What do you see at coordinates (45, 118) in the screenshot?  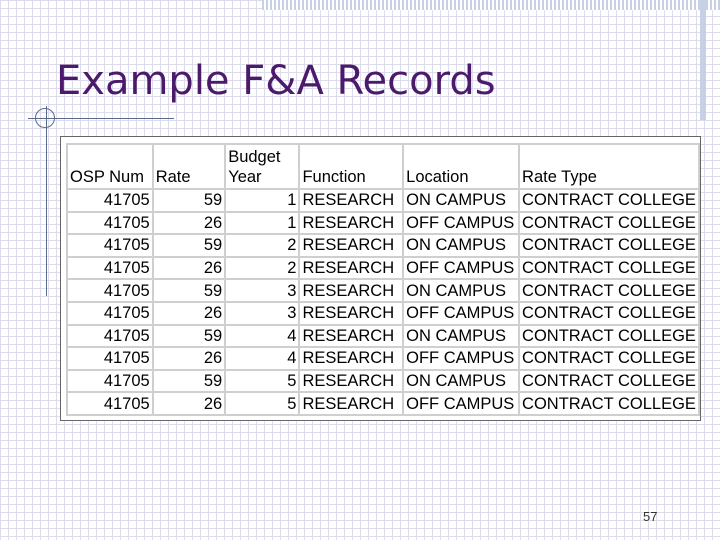 I see `crosshair-circle-icon` at bounding box center [45, 118].